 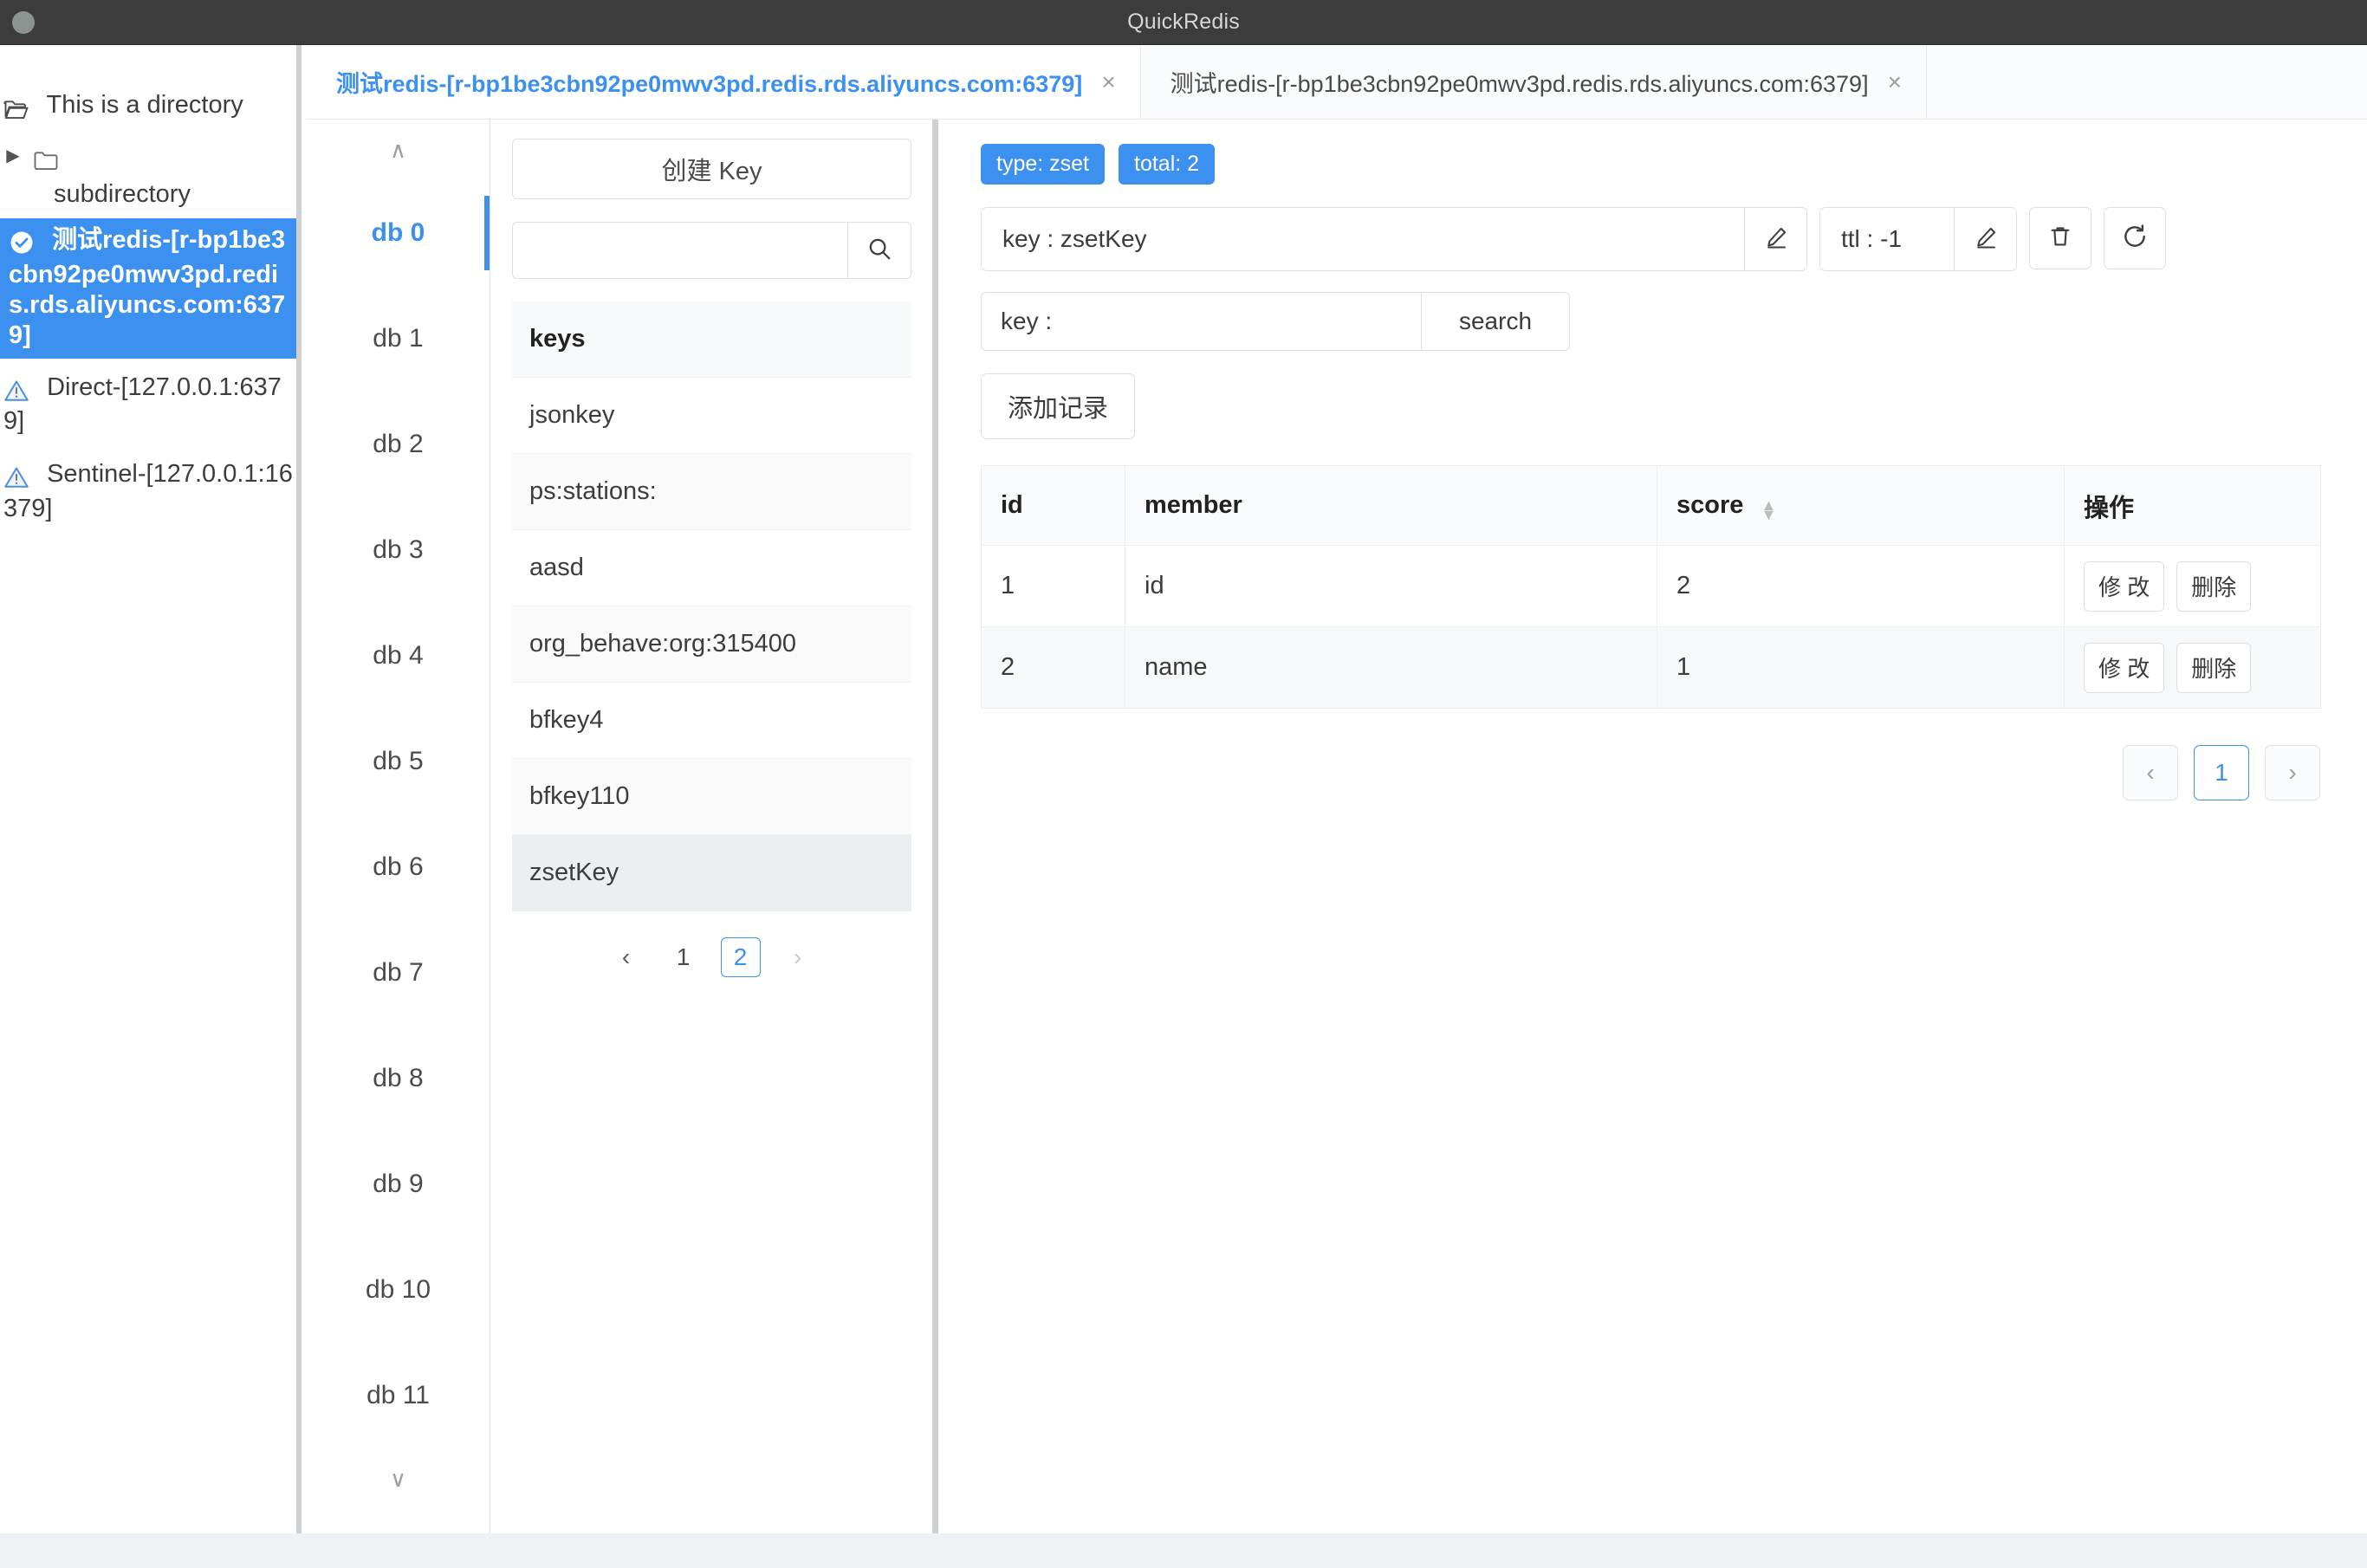 What do you see at coordinates (13, 156) in the screenshot?
I see `chevron-right-icon: ▶` at bounding box center [13, 156].